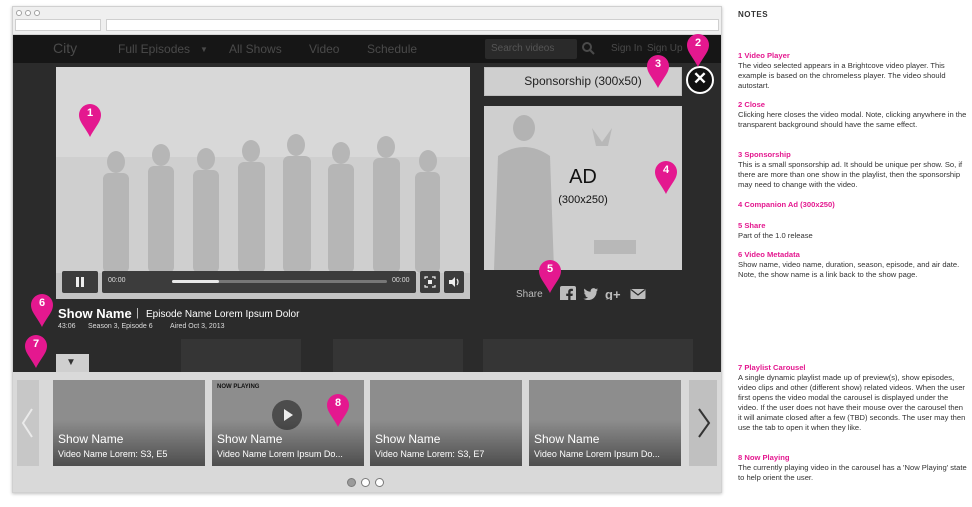  I want to click on progress-fill, so click(196, 281).